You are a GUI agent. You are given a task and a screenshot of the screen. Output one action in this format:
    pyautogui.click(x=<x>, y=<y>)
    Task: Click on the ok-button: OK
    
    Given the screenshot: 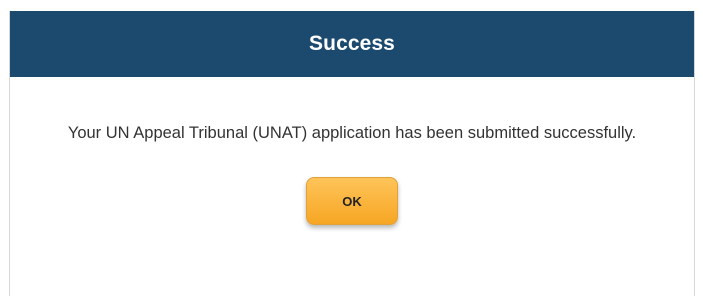 What is the action you would take?
    pyautogui.click(x=352, y=201)
    